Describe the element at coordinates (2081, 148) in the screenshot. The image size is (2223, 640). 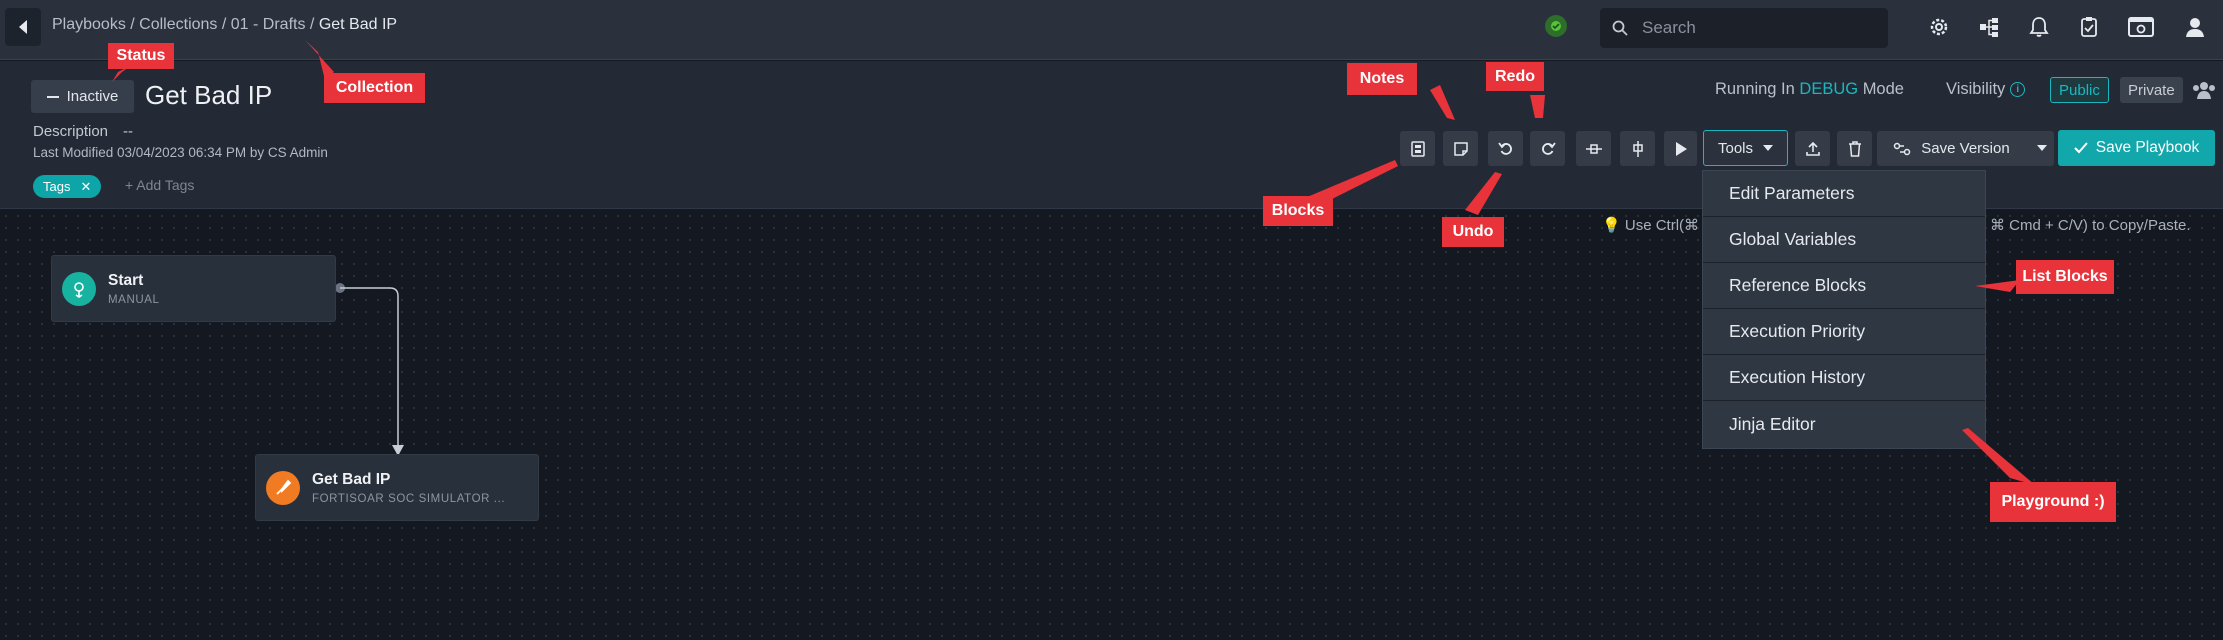
I see `check-icon` at that location.